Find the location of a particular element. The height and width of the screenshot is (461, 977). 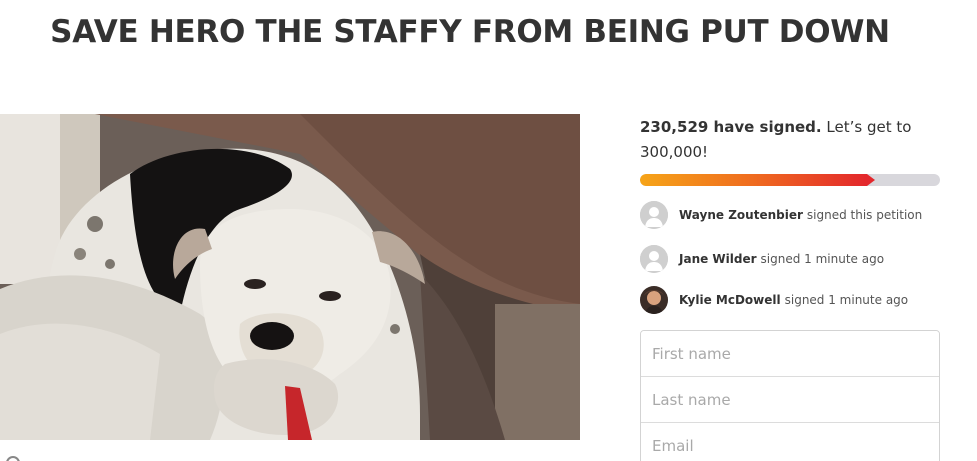

signer-name: Wayne Zoutenbier is located at coordinates (741, 215).